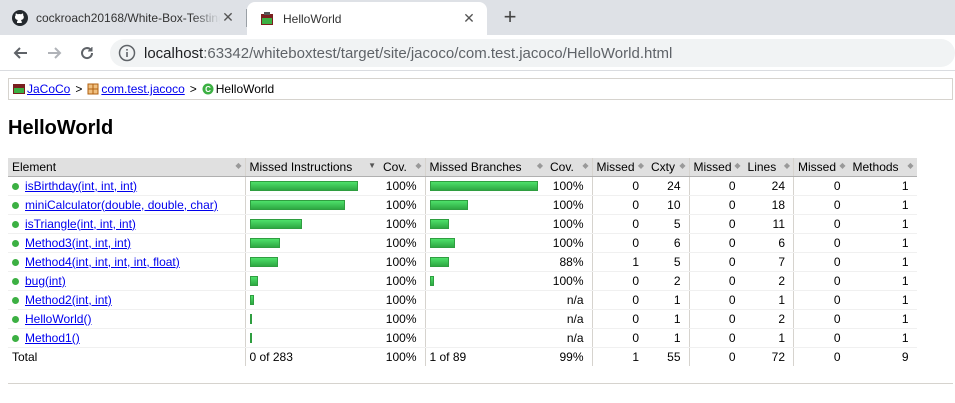 Image resolution: width=955 pixels, height=403 pixels. I want to click on column-header-methods: Methods ◆, so click(882, 167).